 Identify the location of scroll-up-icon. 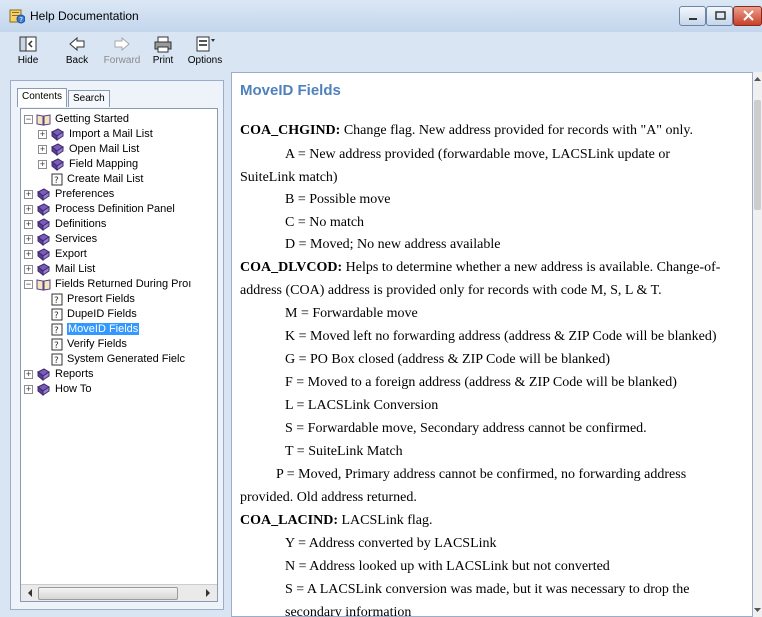
(757, 79).